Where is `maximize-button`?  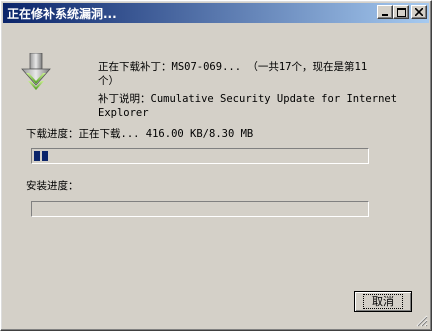
maximize-button is located at coordinates (401, 12).